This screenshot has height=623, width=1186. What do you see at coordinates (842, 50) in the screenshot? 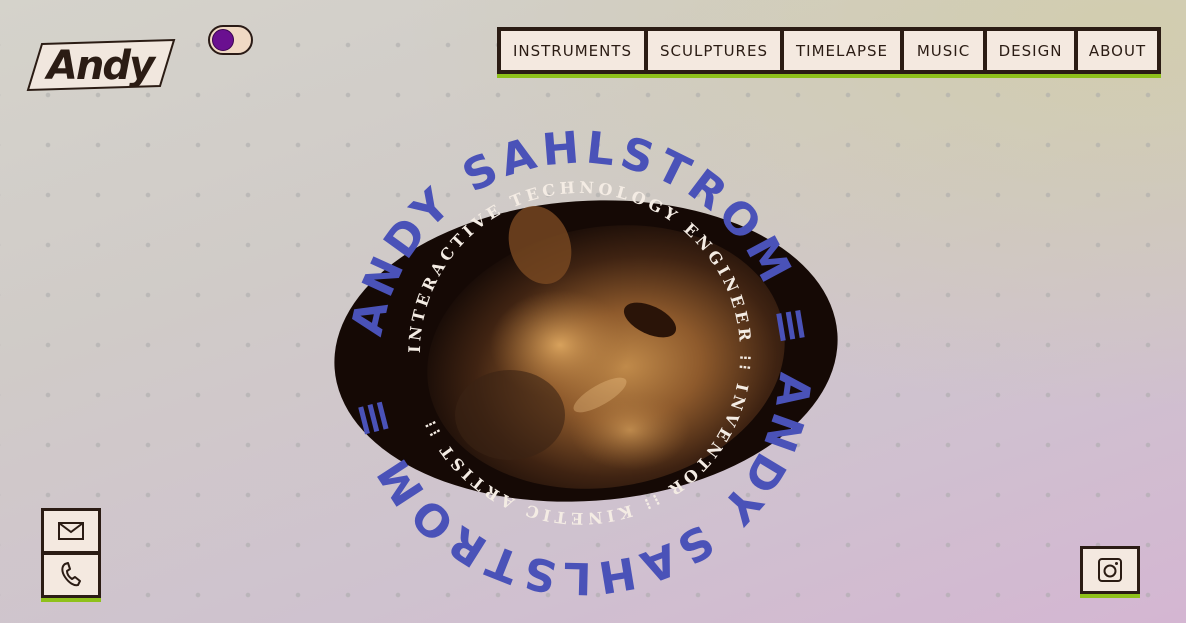
I see `nav-timelapse: TIMELAPSE` at bounding box center [842, 50].